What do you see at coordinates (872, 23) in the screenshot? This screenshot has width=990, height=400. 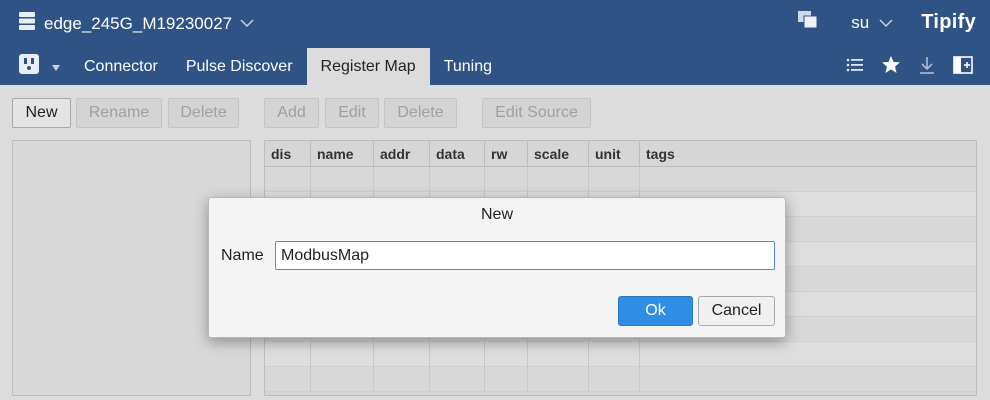 I see `user-menu: su` at bounding box center [872, 23].